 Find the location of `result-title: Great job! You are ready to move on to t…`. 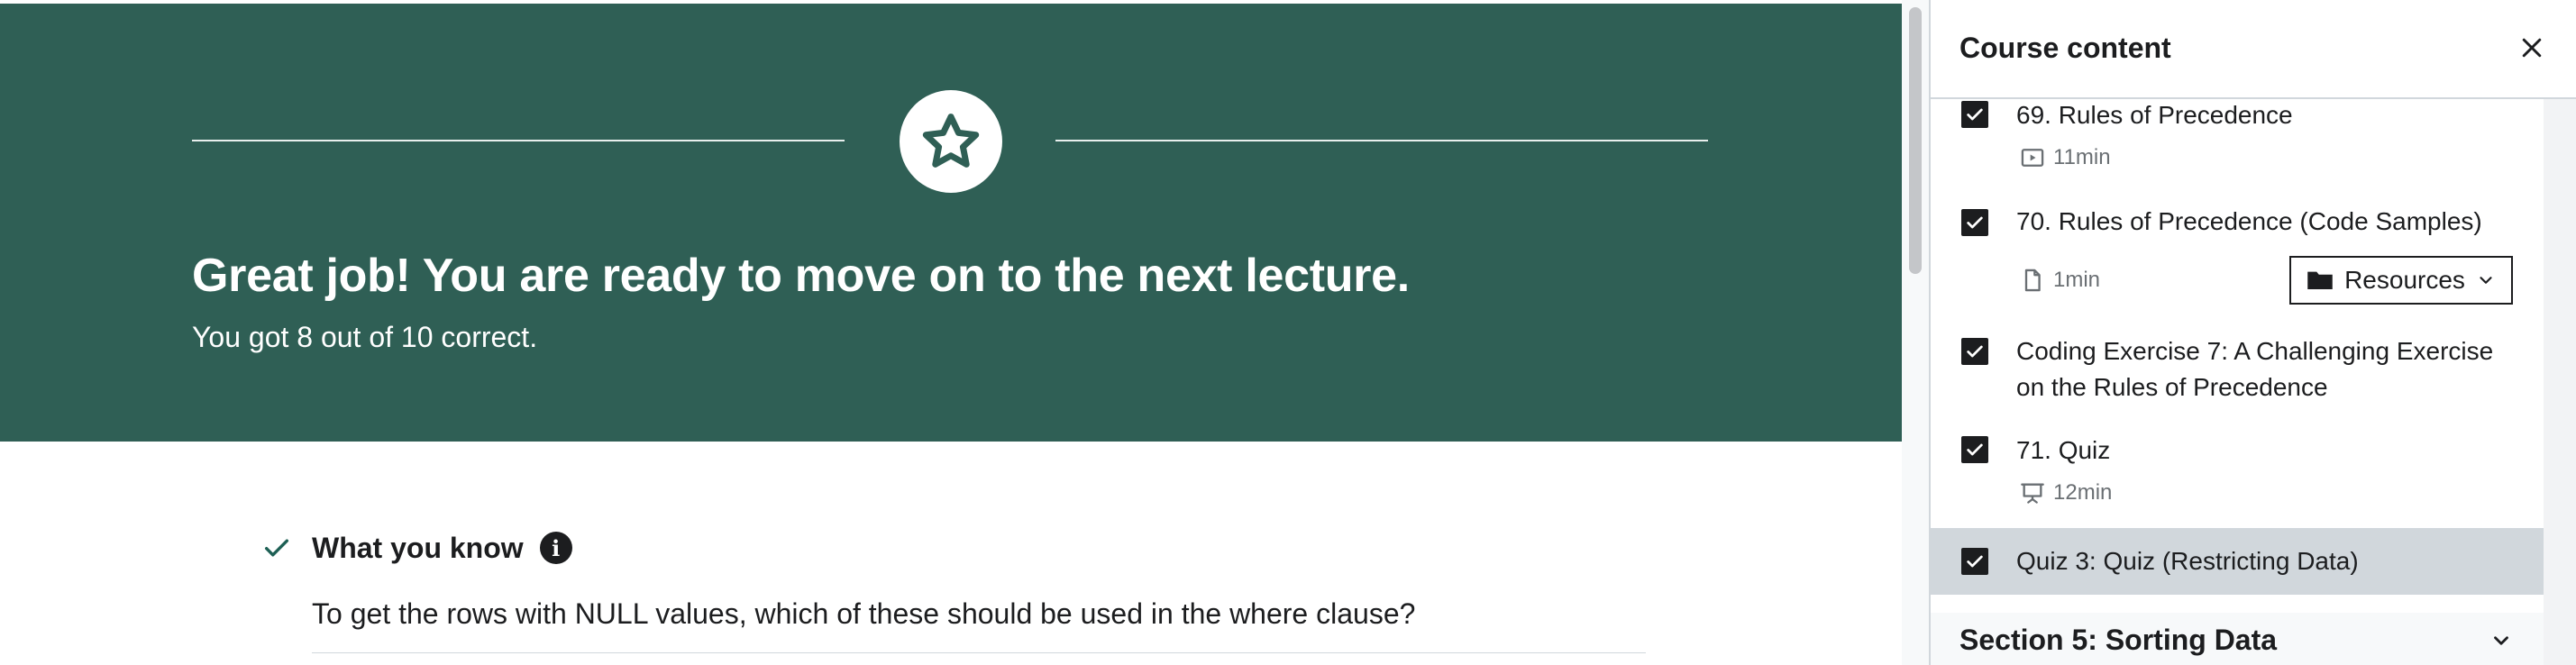

result-title: Great job! You are ready to move on to t… is located at coordinates (801, 276).